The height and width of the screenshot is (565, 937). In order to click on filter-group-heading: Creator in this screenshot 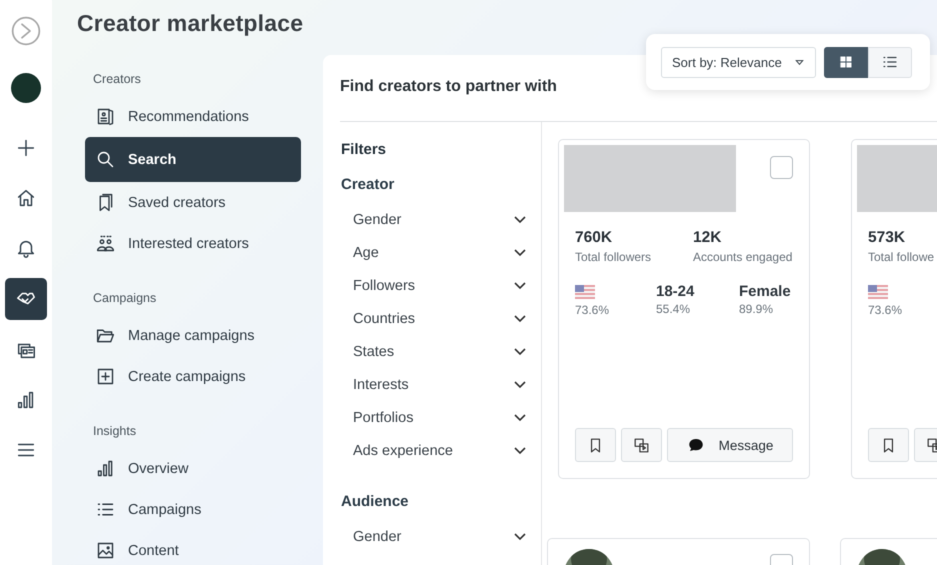, I will do `click(368, 184)`.